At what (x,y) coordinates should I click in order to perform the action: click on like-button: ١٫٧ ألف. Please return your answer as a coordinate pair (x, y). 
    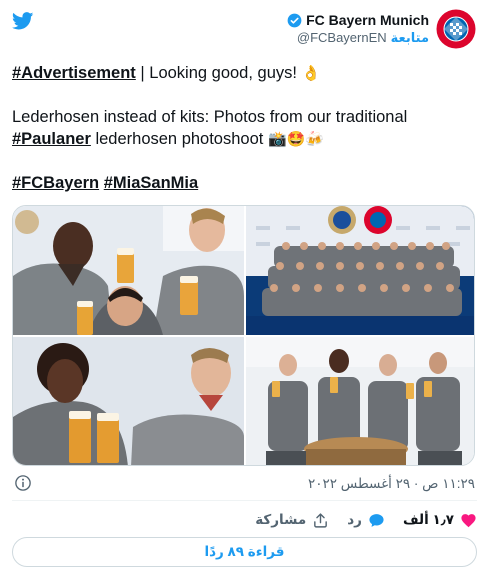
    Looking at the image, I should click on (440, 520).